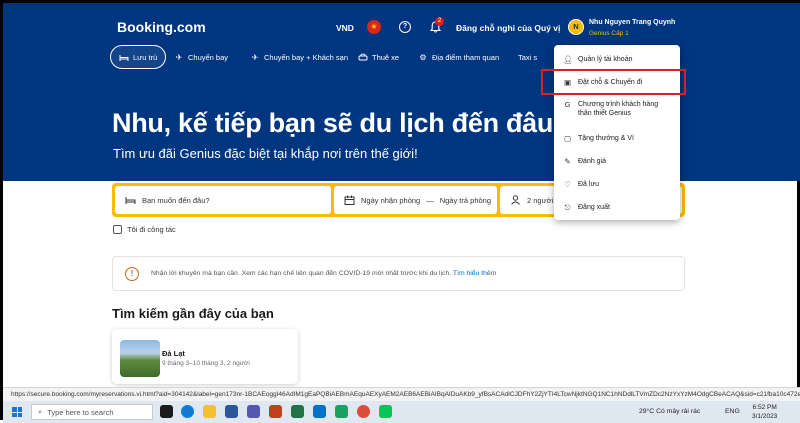 Image resolution: width=800 pixels, height=423 pixels. I want to click on menu-item-manage-account: 👤︎ Quản lý tài khoản, so click(617, 59).